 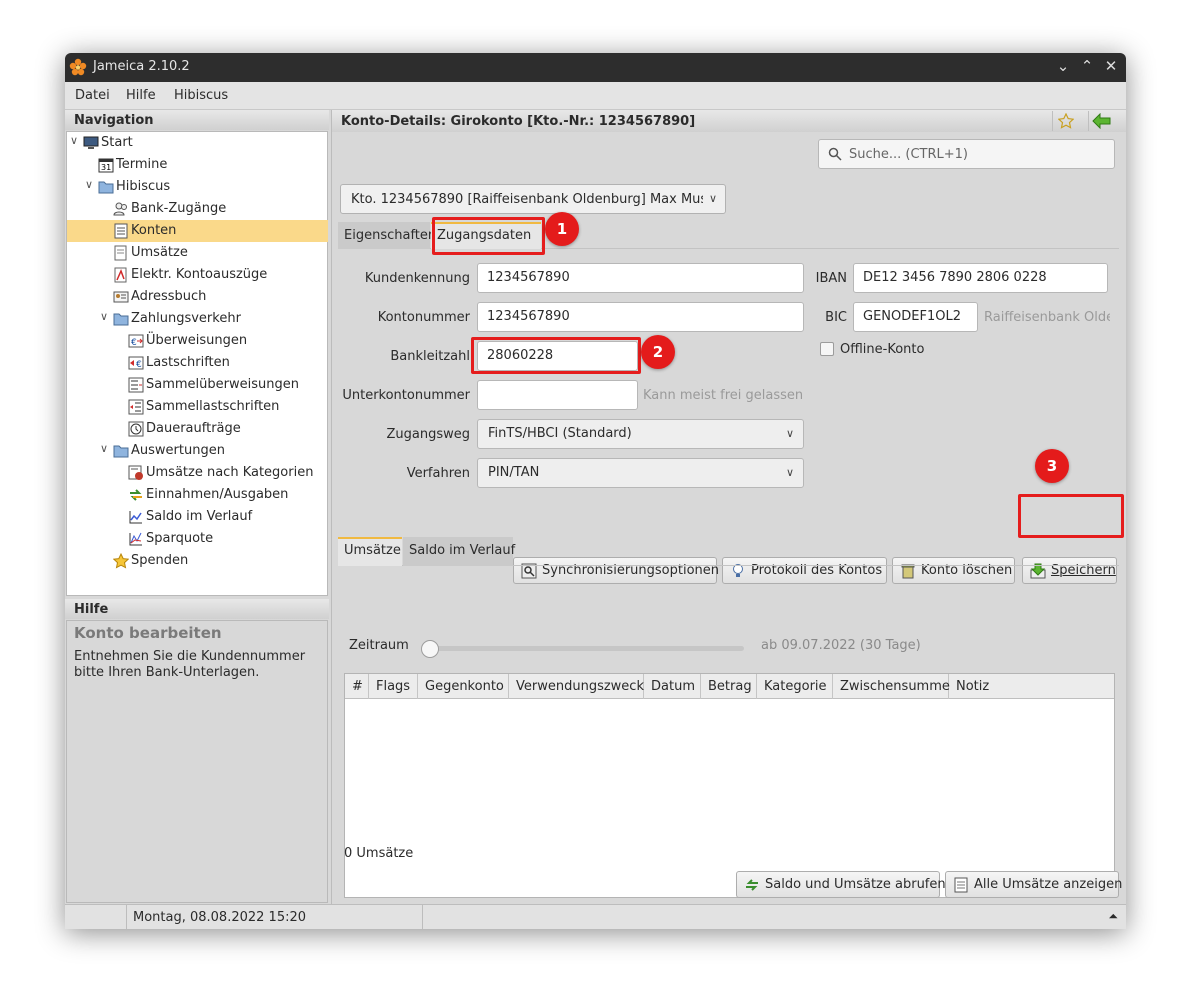 What do you see at coordinates (370, 551) in the screenshot?
I see `tab-umsaetze: Umsätze` at bounding box center [370, 551].